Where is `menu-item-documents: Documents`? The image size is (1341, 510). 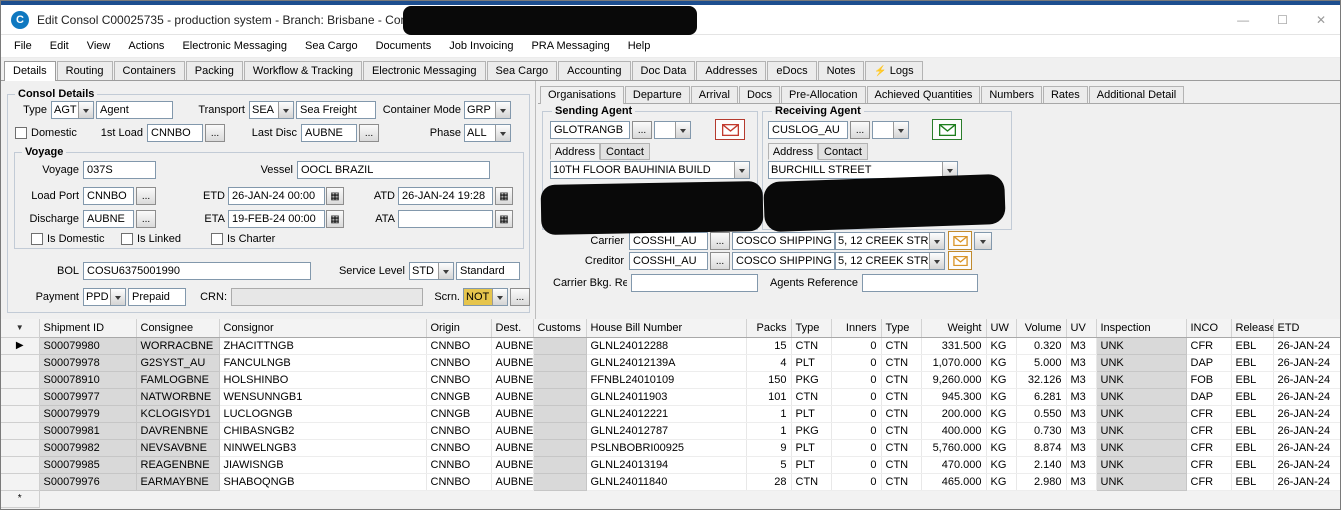
menu-item-documents: Documents is located at coordinates (404, 46).